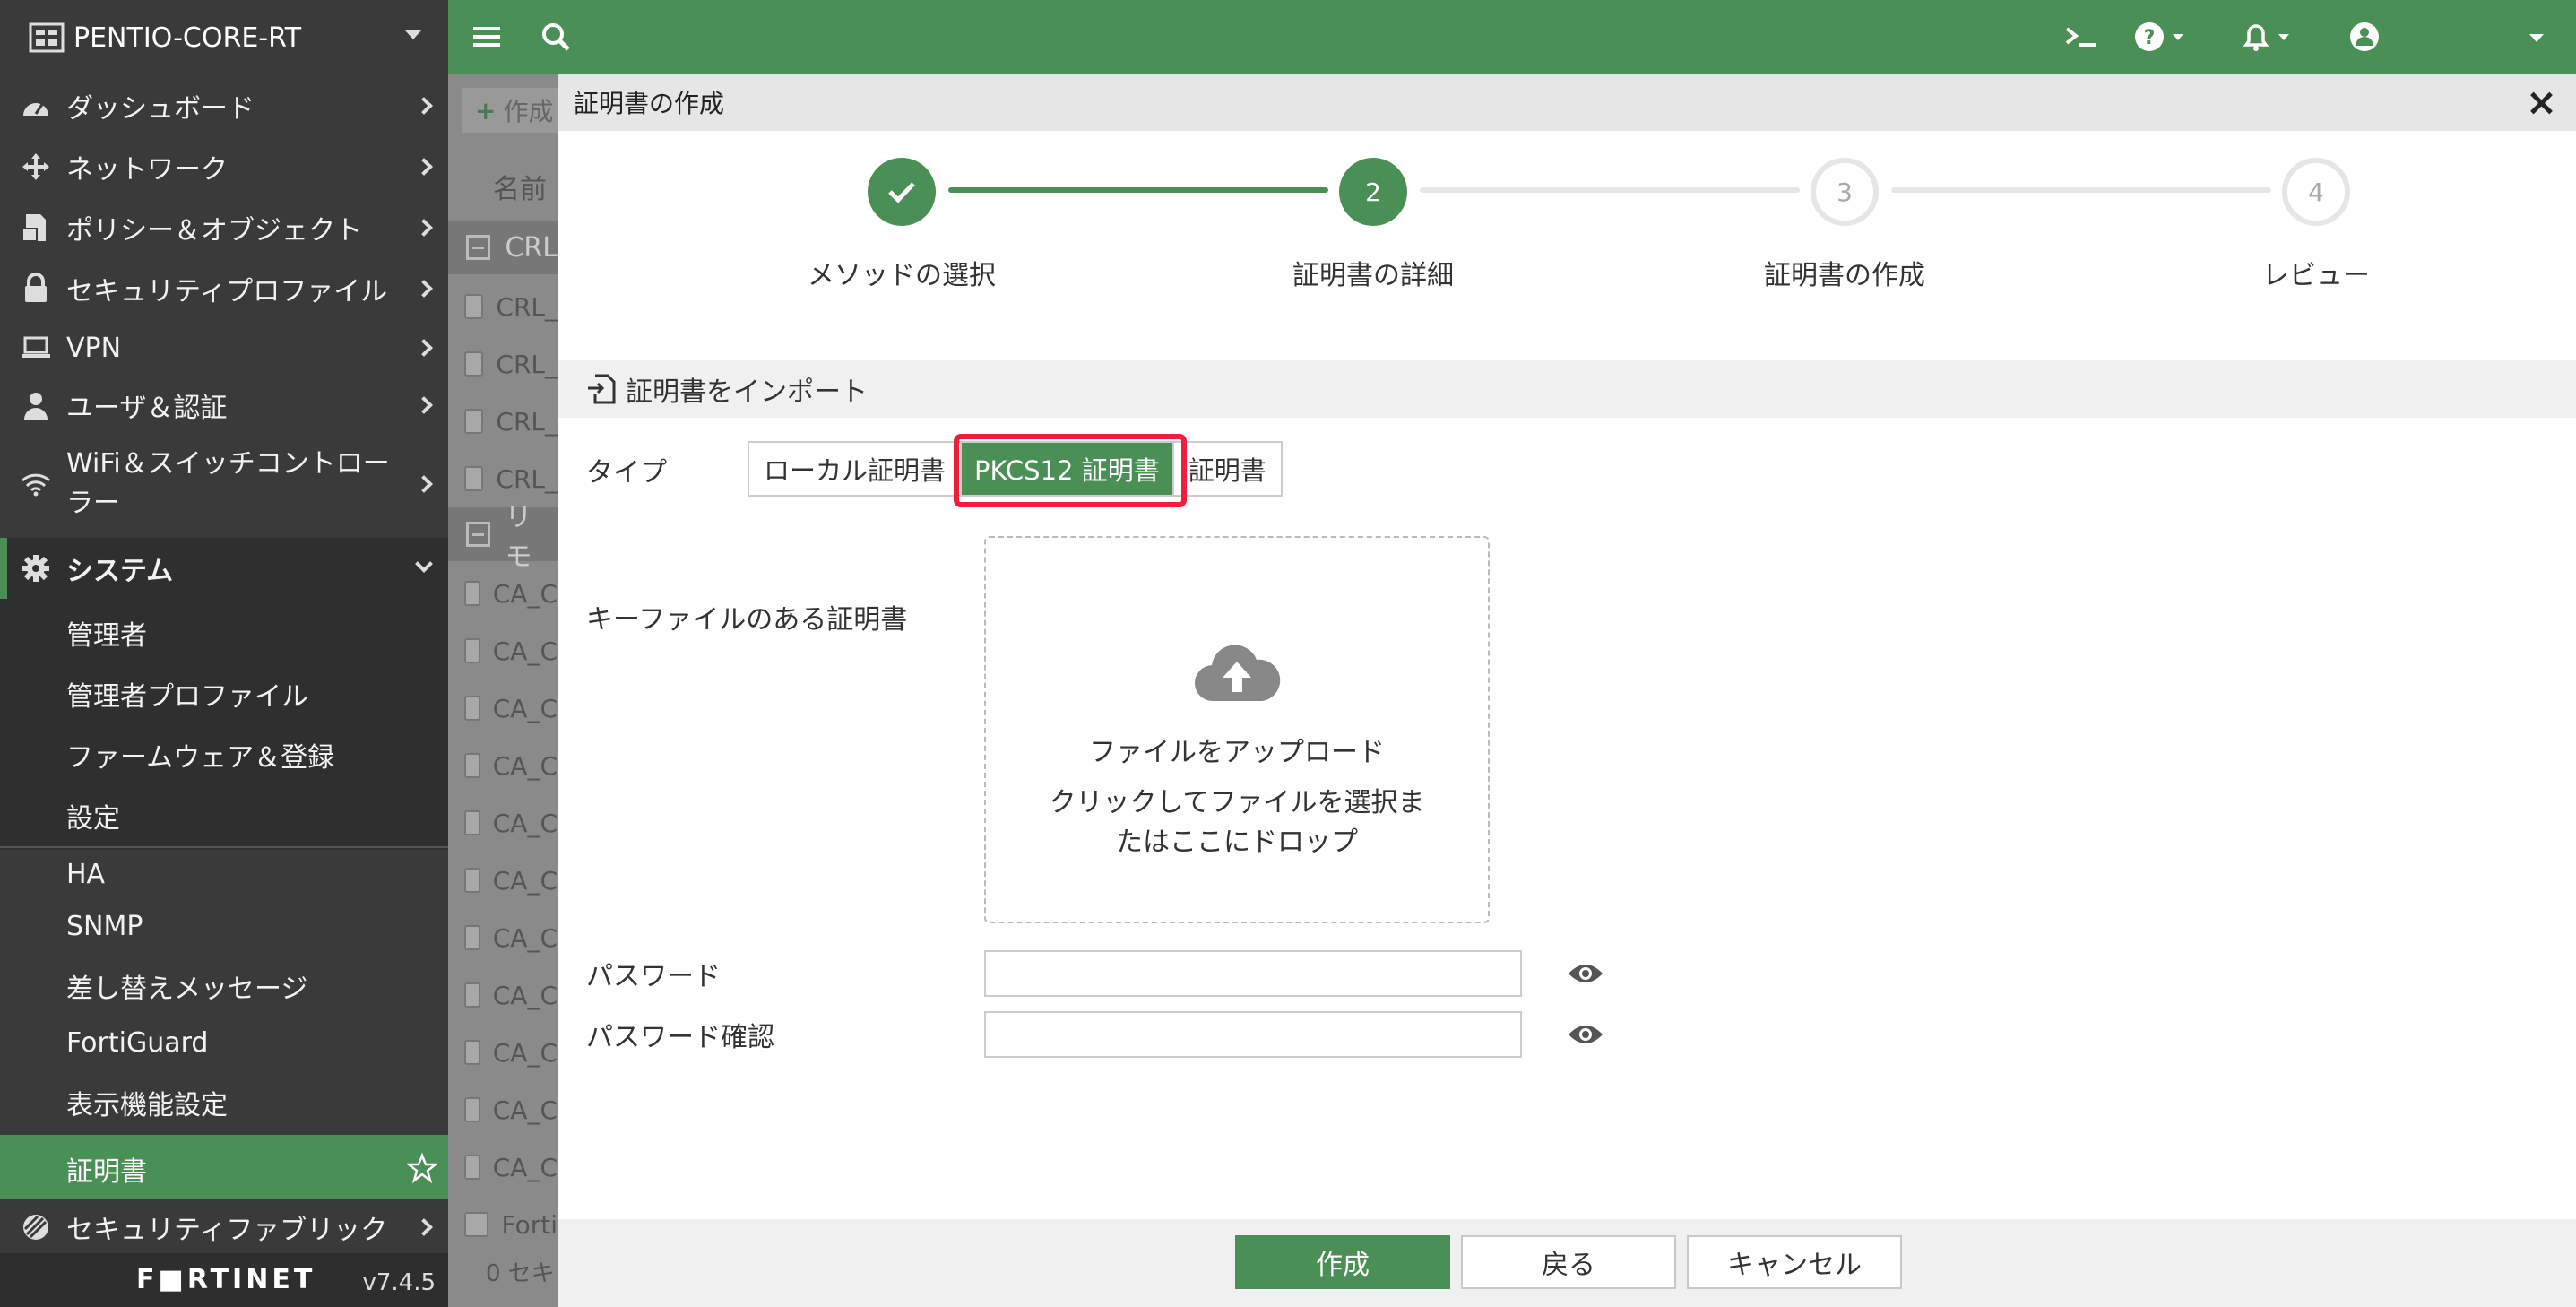  I want to click on dialog-title: 証明書の作成, so click(649, 103).